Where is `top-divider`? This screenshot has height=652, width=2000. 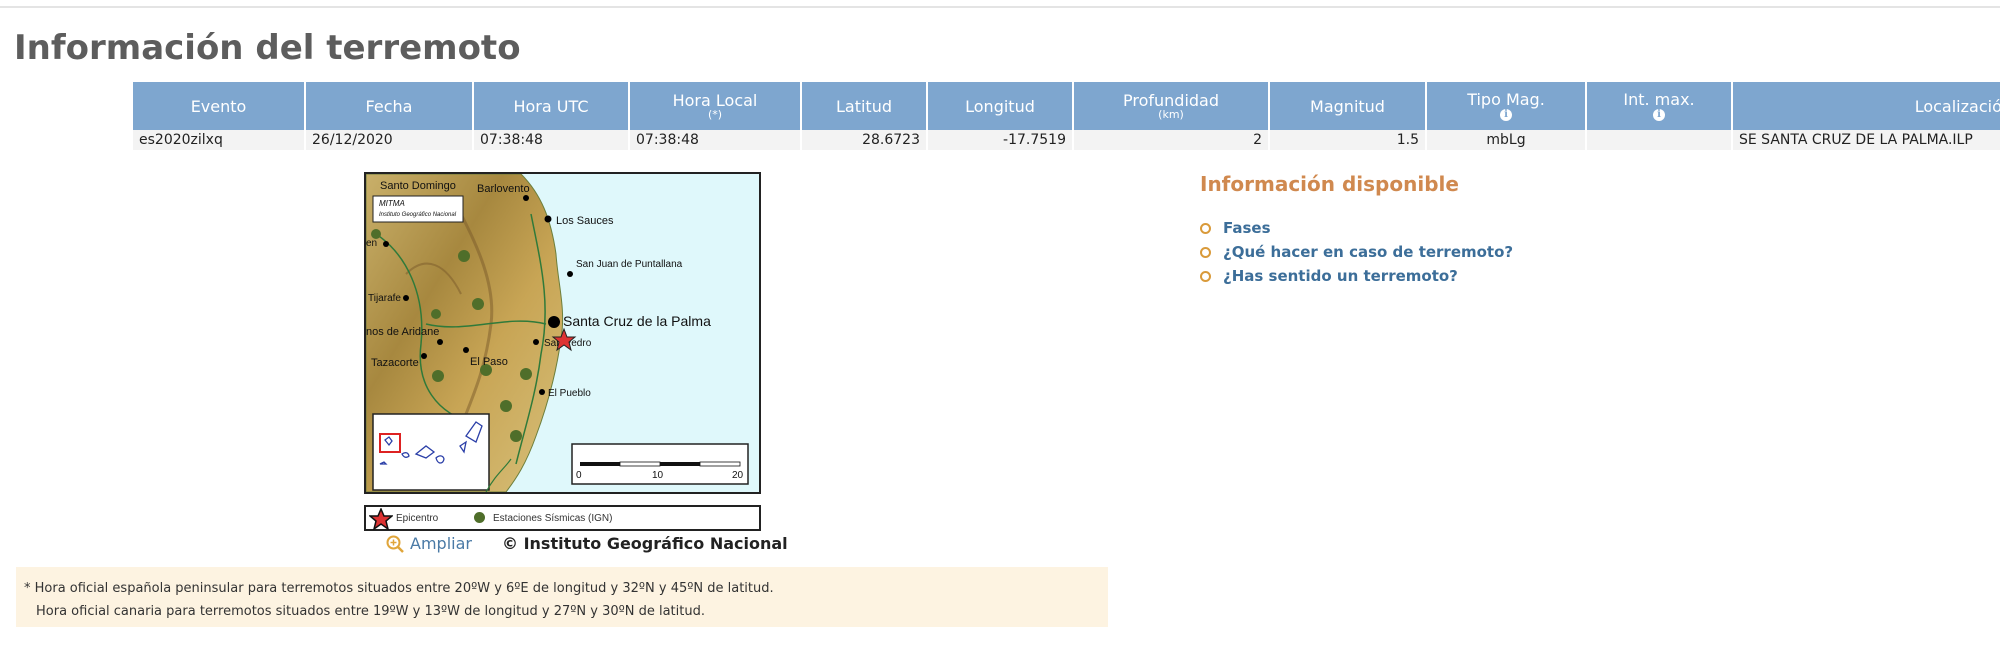
top-divider is located at coordinates (1000, 7).